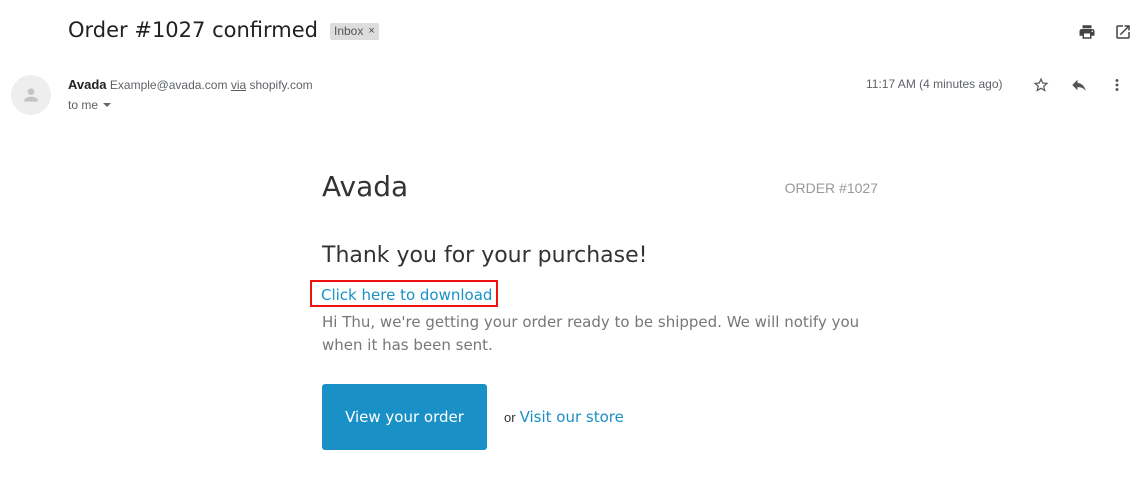 The height and width of the screenshot is (483, 1145). I want to click on download-link: Click here to download, so click(406, 295).